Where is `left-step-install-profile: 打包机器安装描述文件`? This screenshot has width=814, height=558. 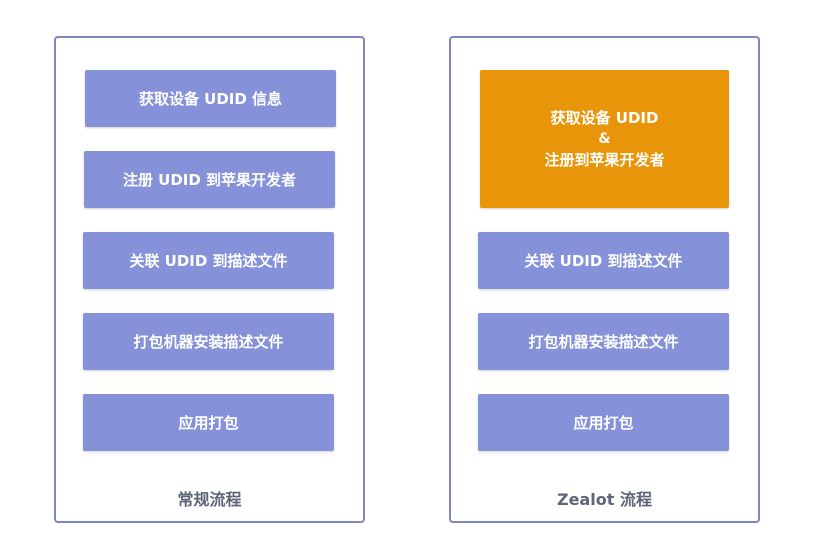
left-step-install-profile: 打包机器安装描述文件 is located at coordinates (208, 341).